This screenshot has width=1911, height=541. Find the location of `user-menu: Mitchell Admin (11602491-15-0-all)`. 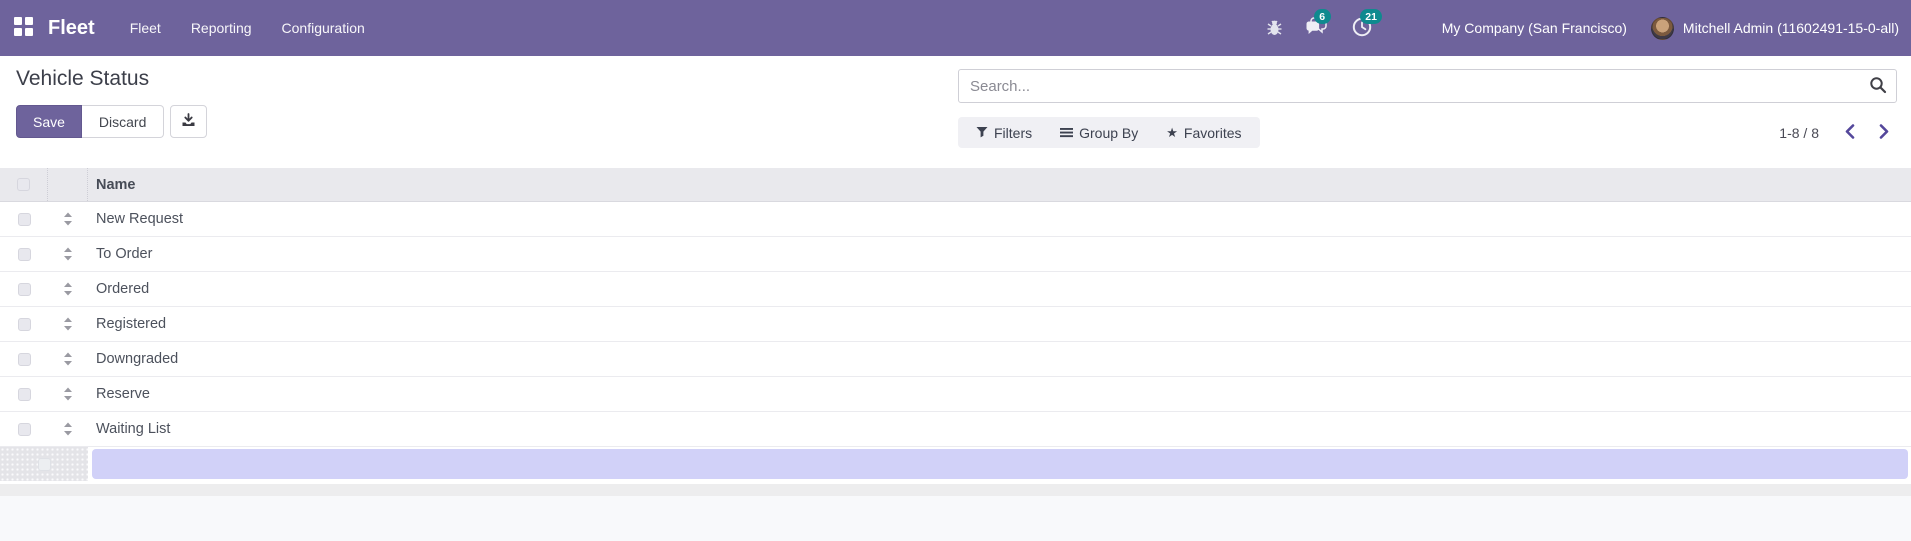

user-menu: Mitchell Admin (11602491-15-0-all) is located at coordinates (1776, 28).